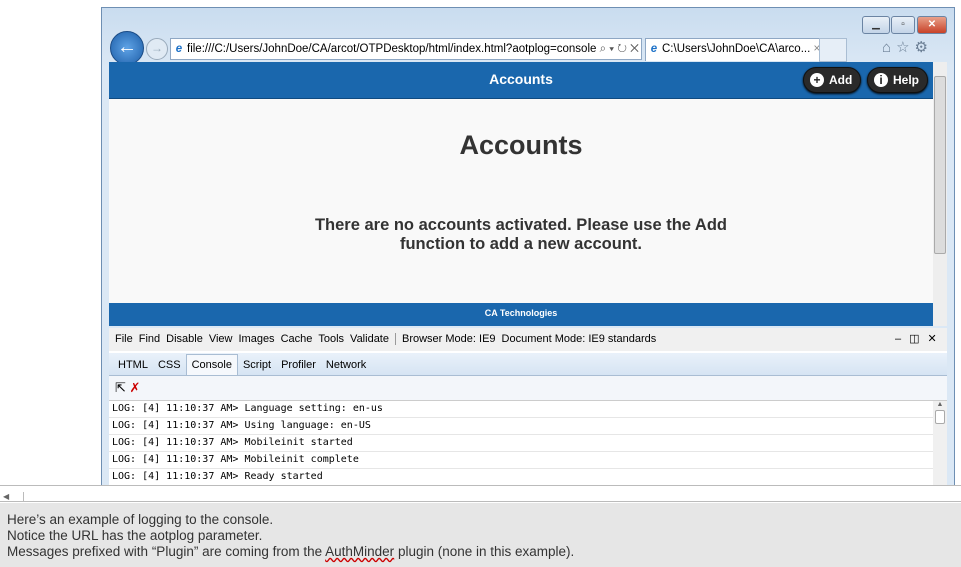  I want to click on browser-tab: e C:\Users\JohnDoe\CA\arco... ×, so click(732, 49).